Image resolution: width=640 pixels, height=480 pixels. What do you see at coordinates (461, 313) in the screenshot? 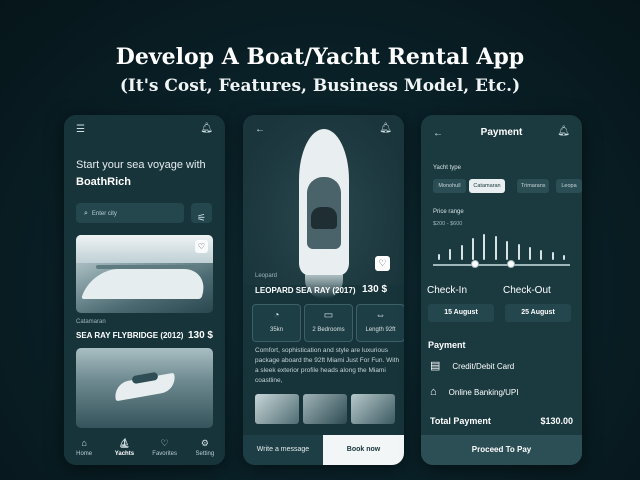
I see `check-in-date: 15 August` at bounding box center [461, 313].